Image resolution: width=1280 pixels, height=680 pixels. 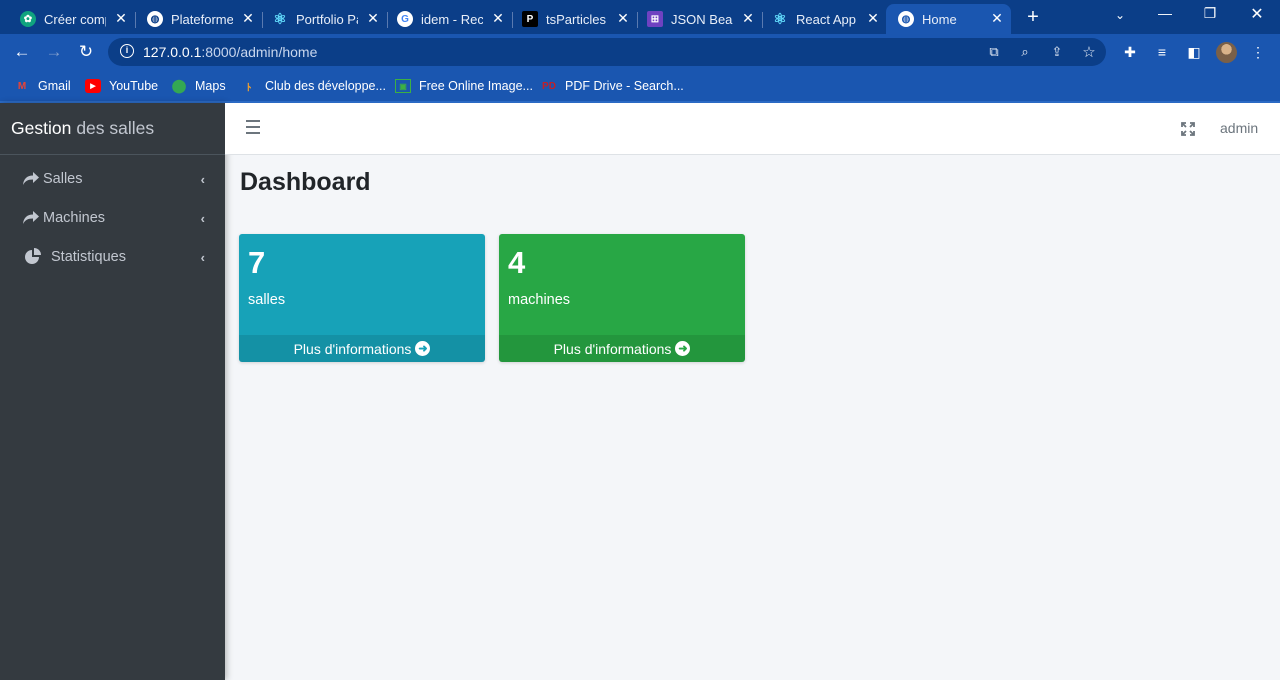 I want to click on browser-tab: G idem - Rech ✕, so click(x=445, y=19).